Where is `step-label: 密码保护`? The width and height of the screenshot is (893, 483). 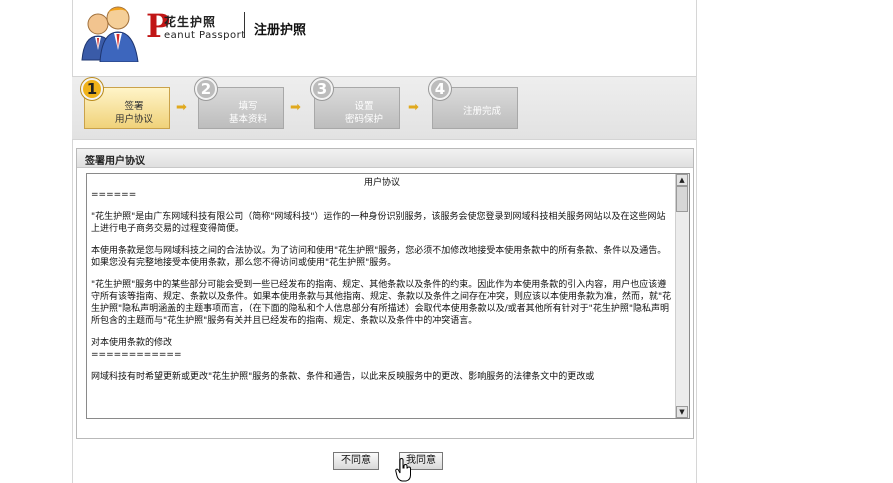 step-label: 密码保护 is located at coordinates (363, 119).